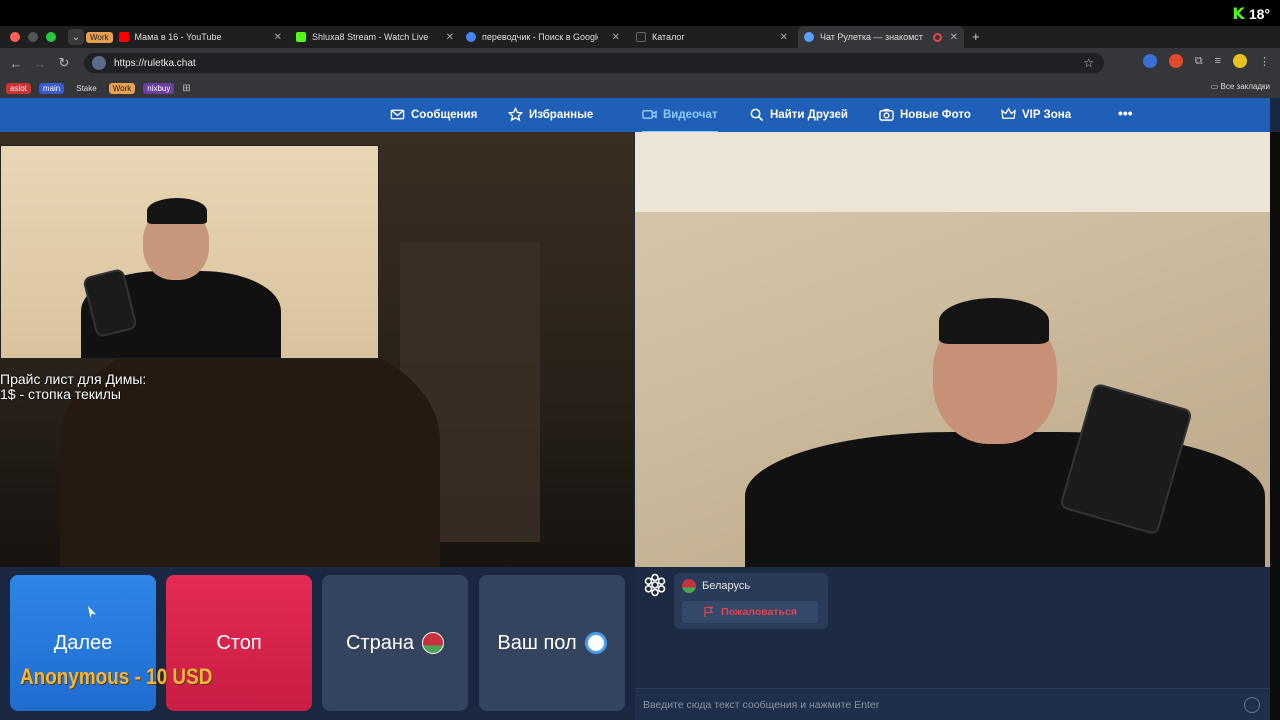 The height and width of the screenshot is (720, 1280). I want to click on media-icon: ≡, so click(1218, 61).